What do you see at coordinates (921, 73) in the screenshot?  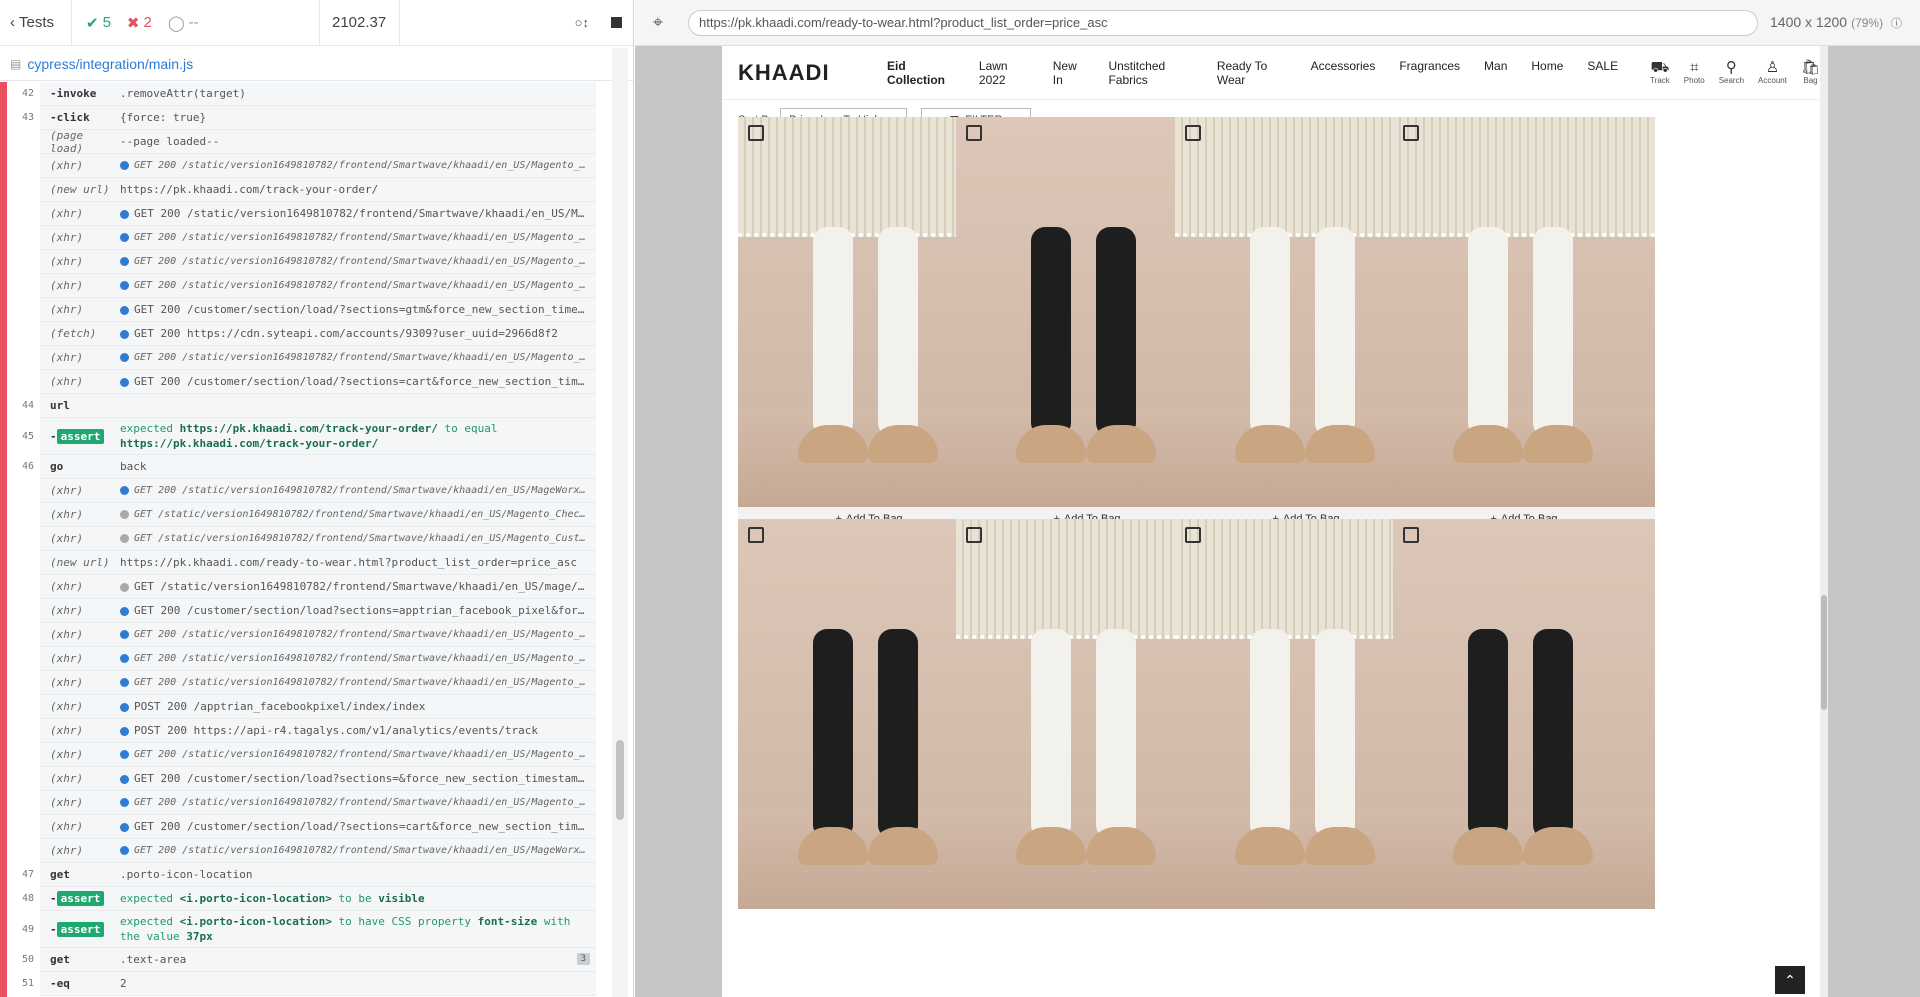 I see `nav-item: Eid Collection` at bounding box center [921, 73].